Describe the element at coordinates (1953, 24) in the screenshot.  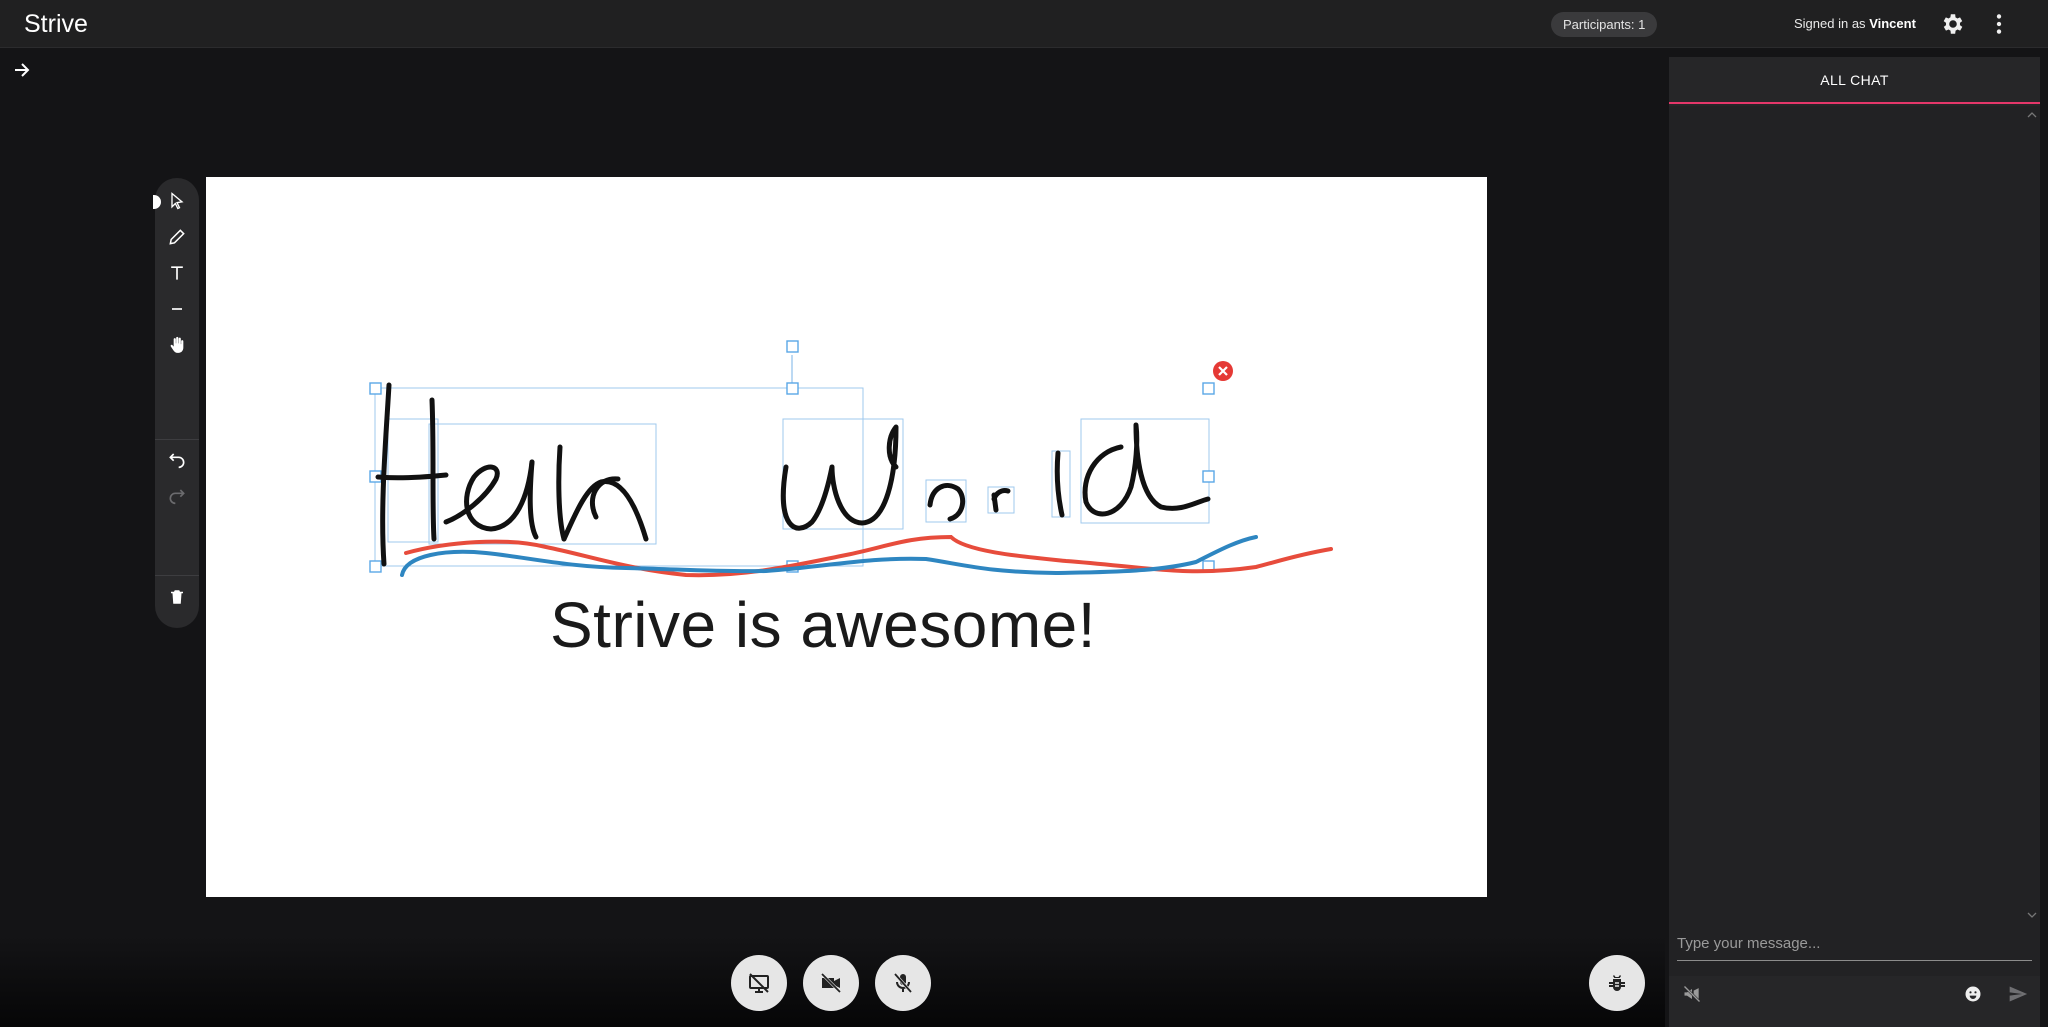
I see `gear-icon` at that location.